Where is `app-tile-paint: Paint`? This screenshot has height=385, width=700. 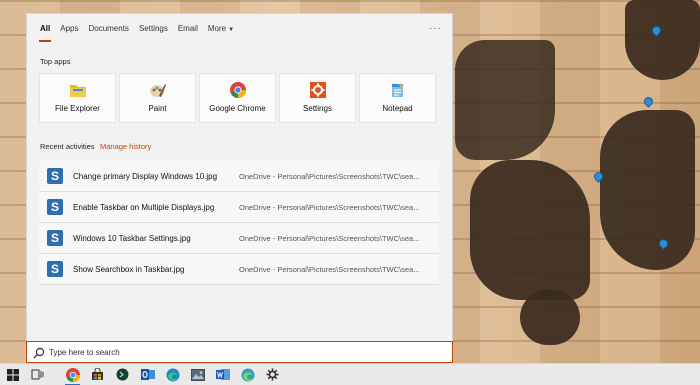 app-tile-paint: Paint is located at coordinates (157, 98).